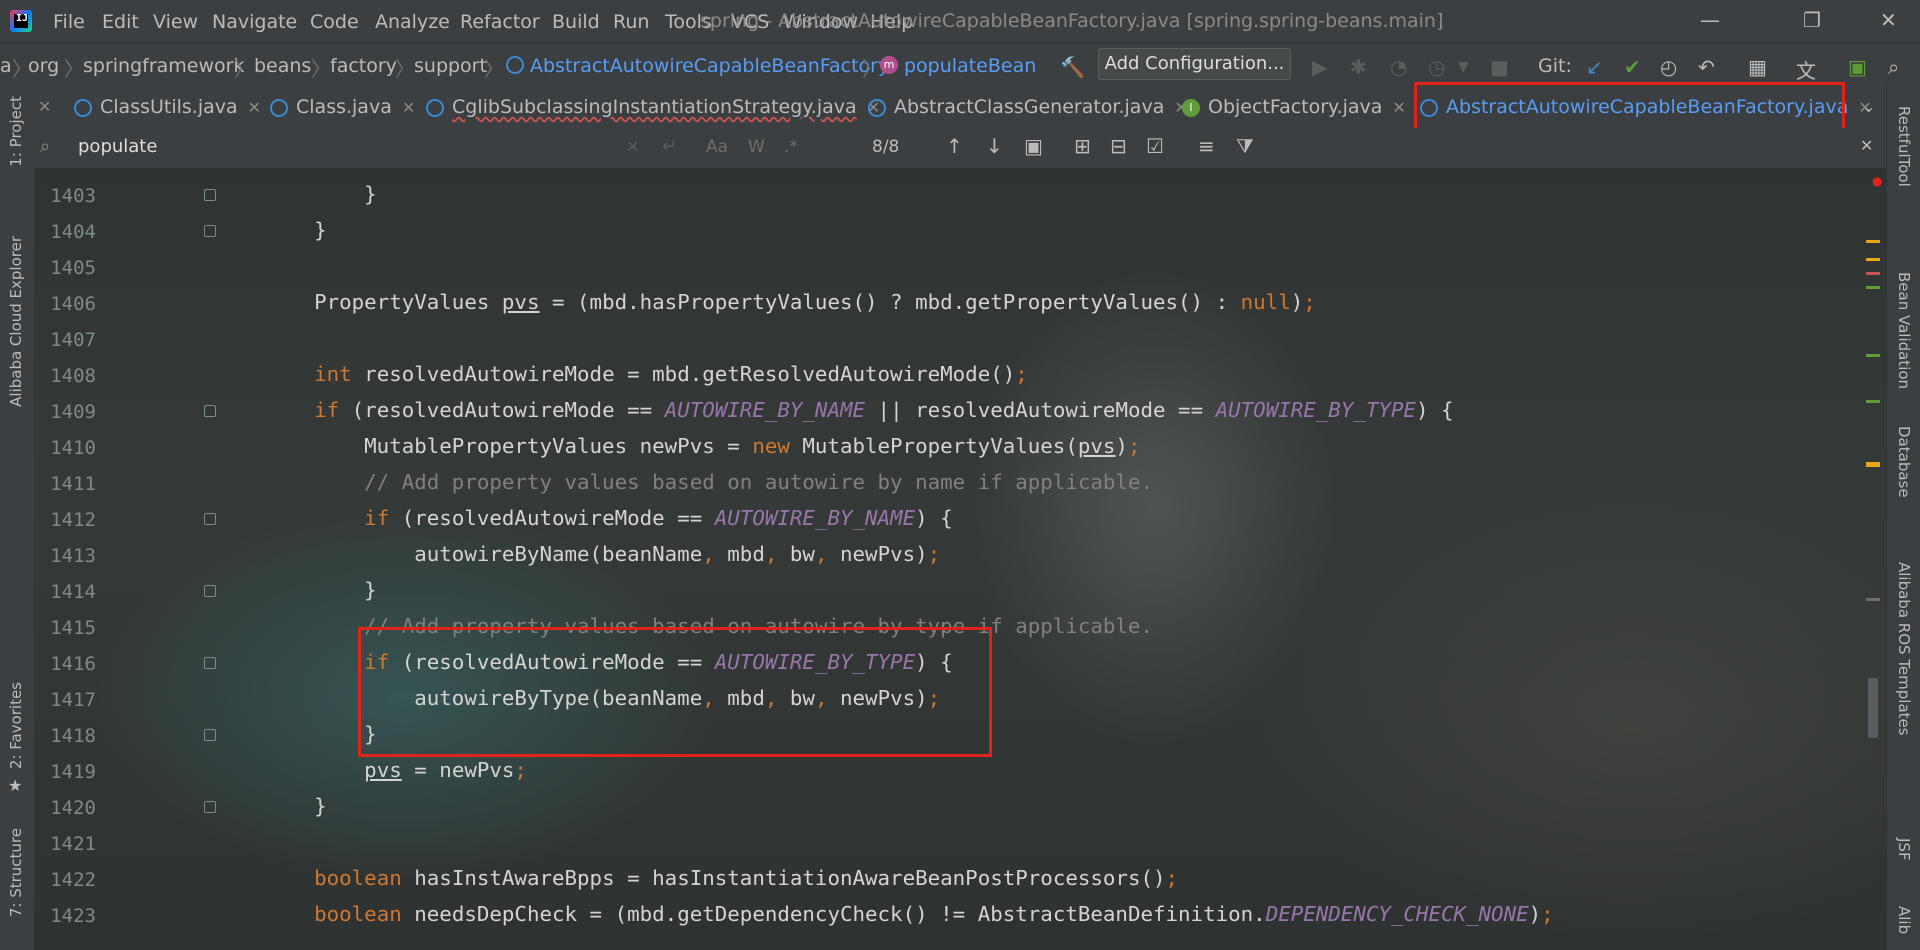 The image size is (1920, 950). What do you see at coordinates (994, 146) in the screenshot?
I see `next-occurrence-icon: ↓` at bounding box center [994, 146].